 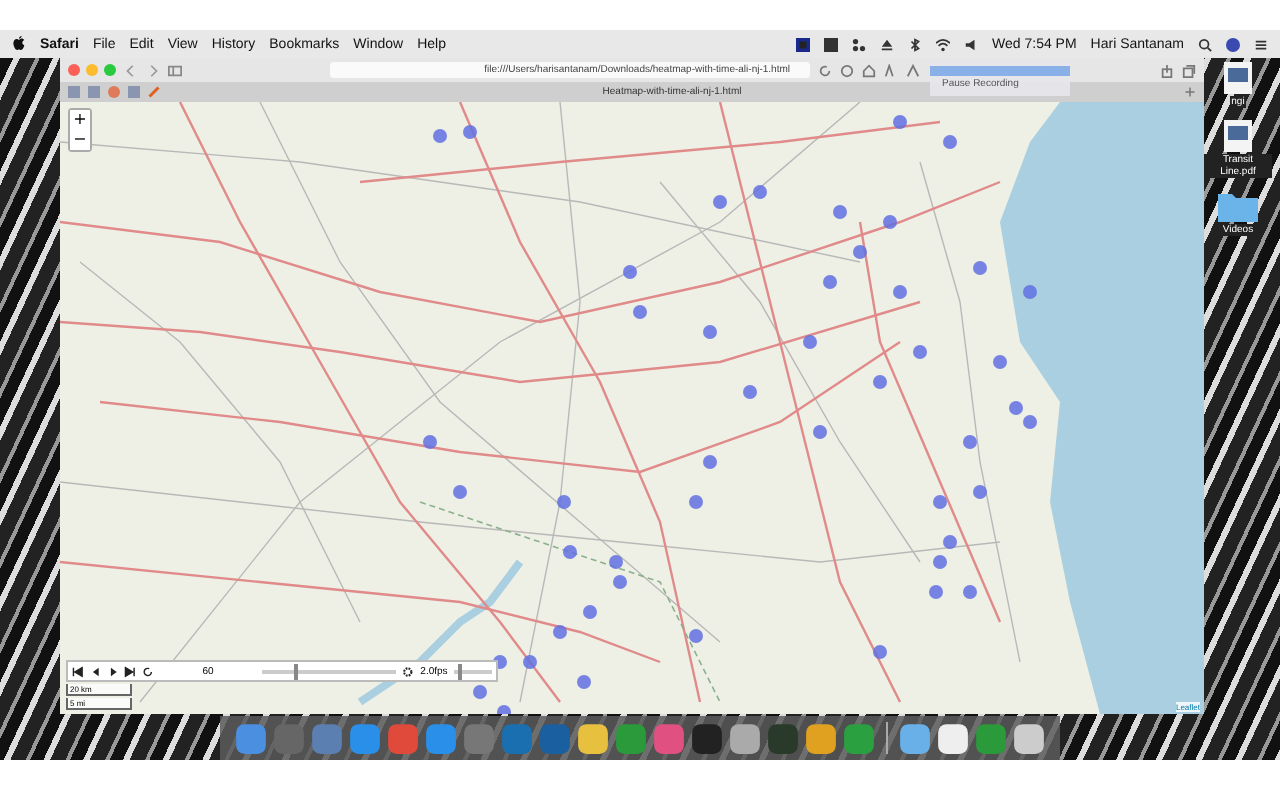 I want to click on speaker-icon, so click(x=971, y=44).